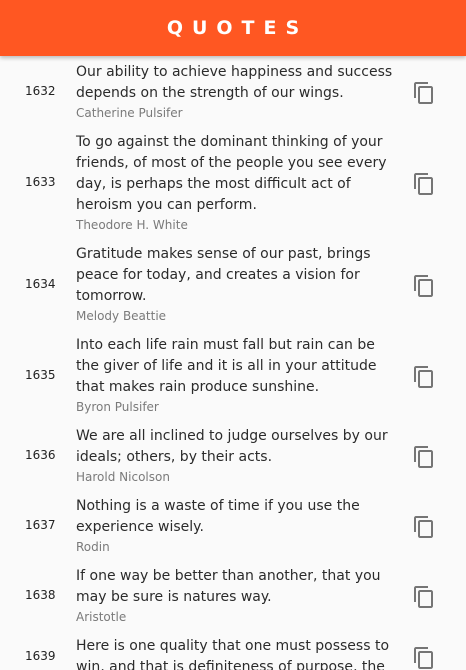  Describe the element at coordinates (40, 656) in the screenshot. I see `quote-number: 1639` at that location.